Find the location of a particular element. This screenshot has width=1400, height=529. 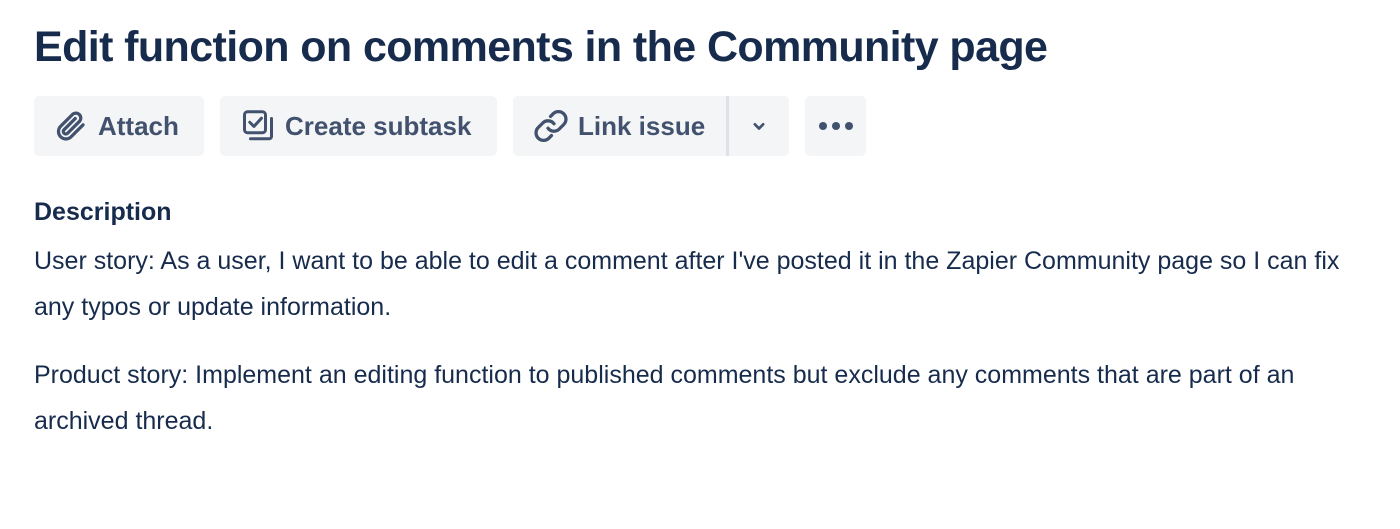

link-issue-dropdown-button is located at coordinates (759, 126).